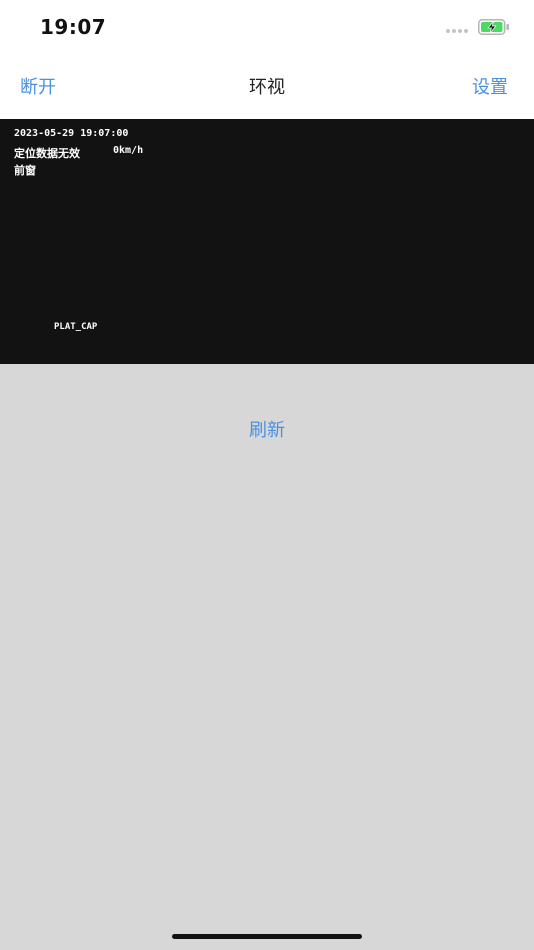 This screenshot has width=534, height=950. What do you see at coordinates (493, 27) in the screenshot?
I see `battery-charging-icon` at bounding box center [493, 27].